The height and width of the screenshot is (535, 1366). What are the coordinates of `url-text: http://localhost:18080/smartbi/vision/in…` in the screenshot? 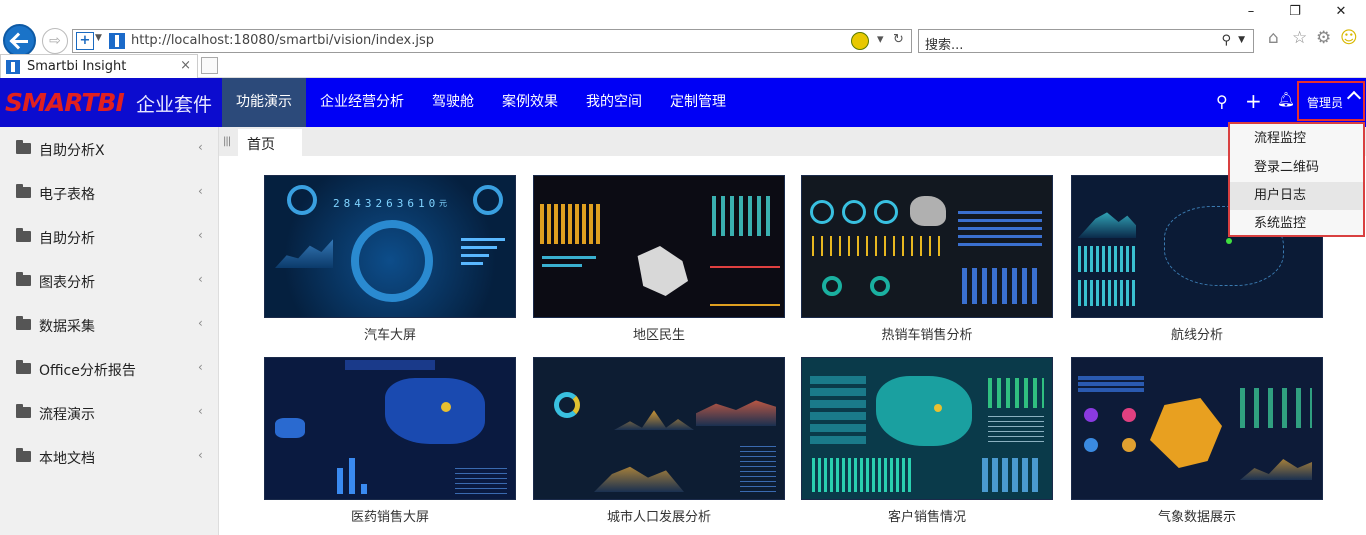 It's located at (282, 40).